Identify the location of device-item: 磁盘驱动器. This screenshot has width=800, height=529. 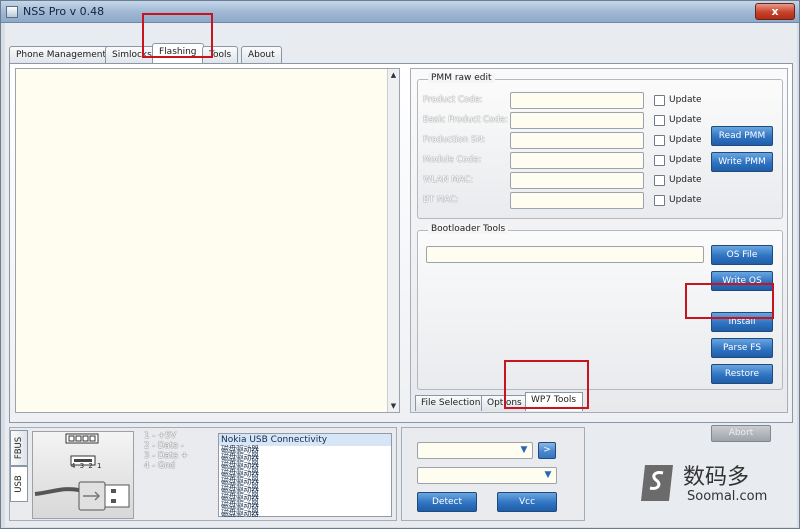
(305, 514).